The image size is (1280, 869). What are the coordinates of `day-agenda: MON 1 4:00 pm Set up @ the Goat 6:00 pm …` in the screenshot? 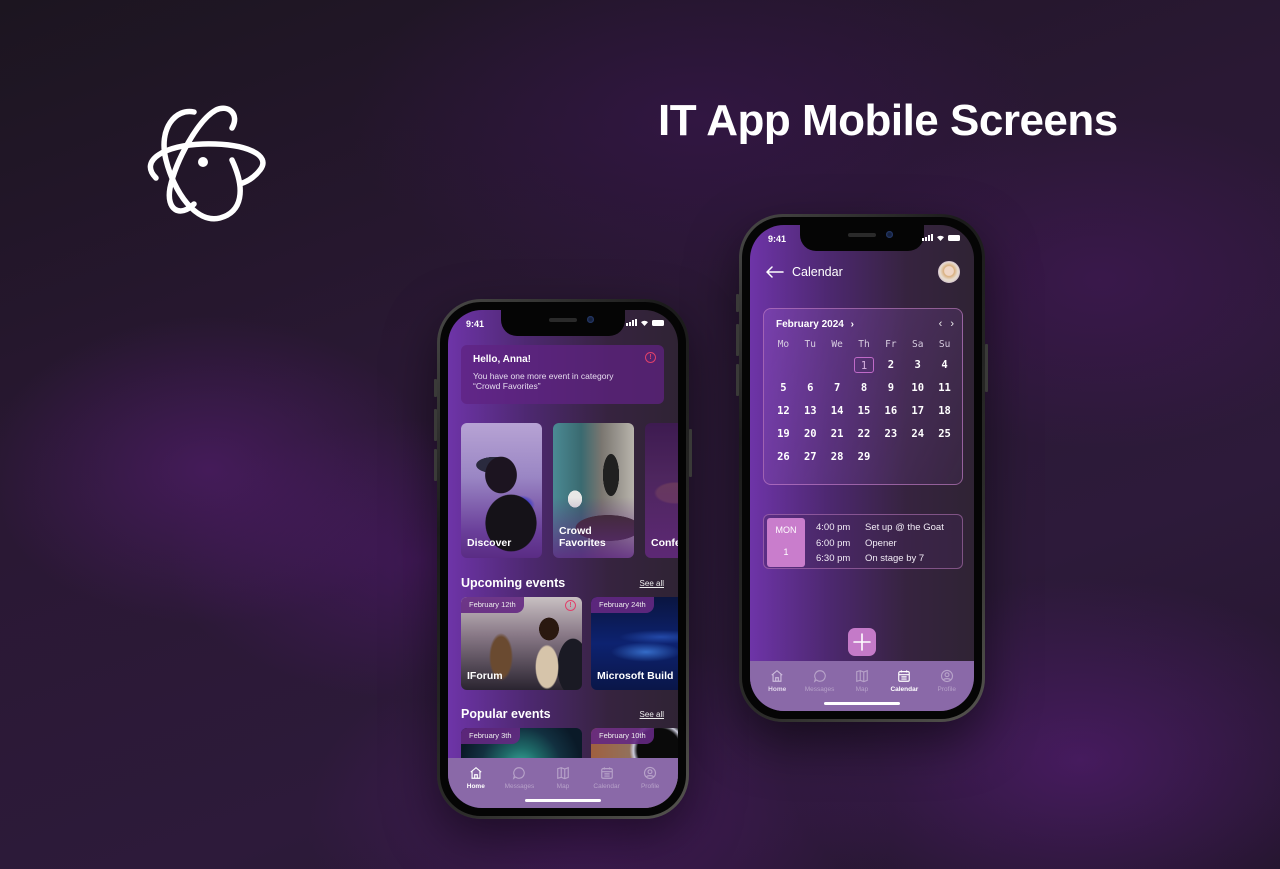 It's located at (863, 541).